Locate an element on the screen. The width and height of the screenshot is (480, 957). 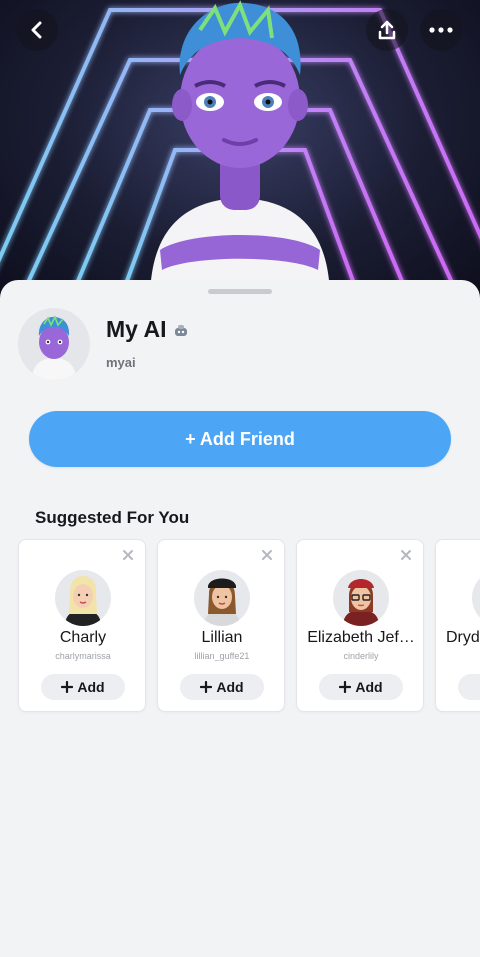
add-button is located at coordinates (469, 687).